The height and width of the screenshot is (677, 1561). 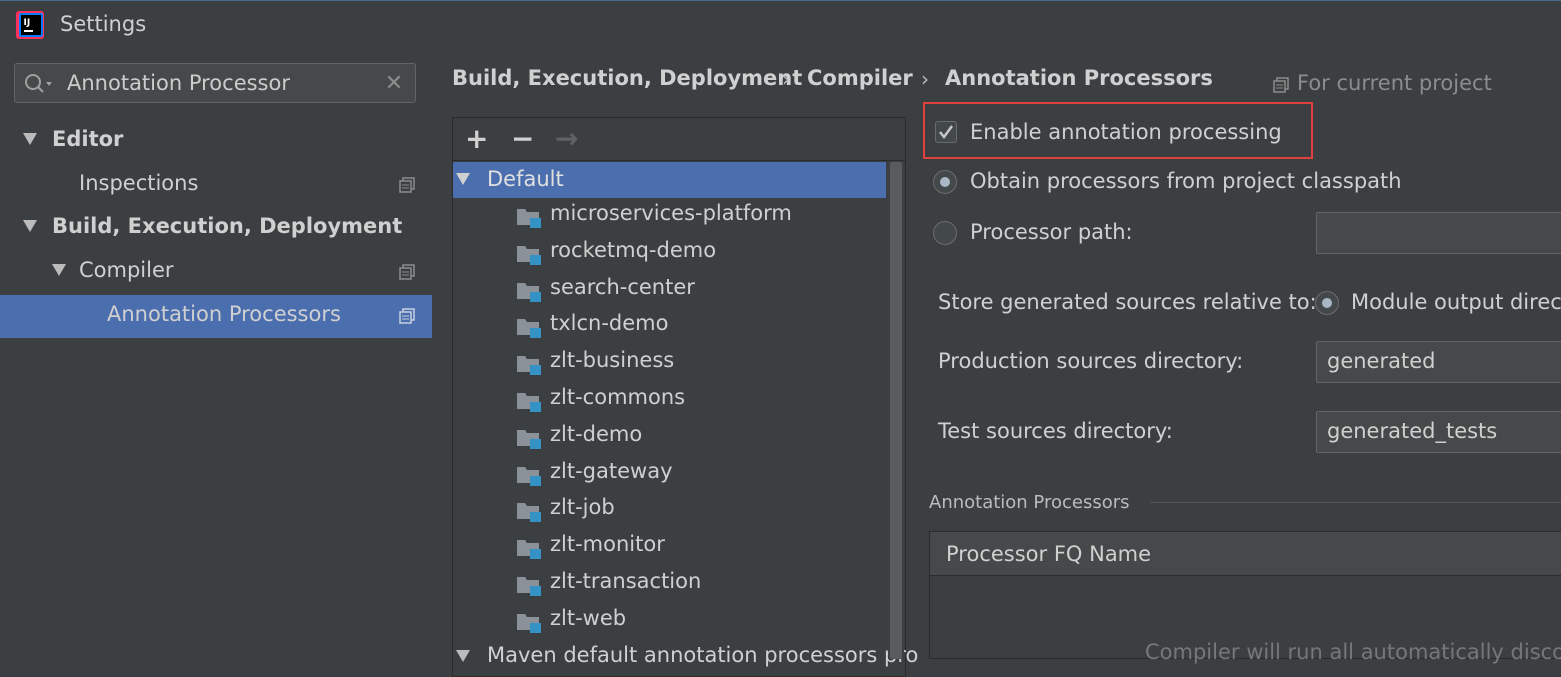 What do you see at coordinates (566, 139) in the screenshot?
I see `move-to-profile-button: →` at bounding box center [566, 139].